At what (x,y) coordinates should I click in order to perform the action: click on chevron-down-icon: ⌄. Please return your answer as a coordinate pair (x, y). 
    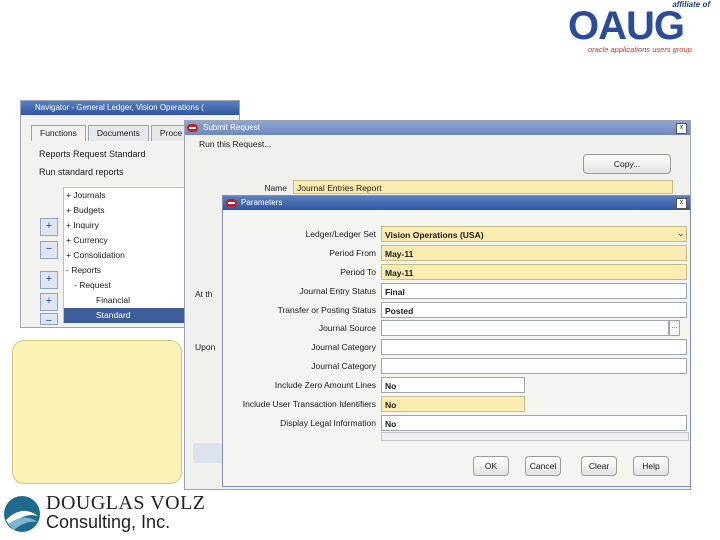
    Looking at the image, I should click on (681, 233).